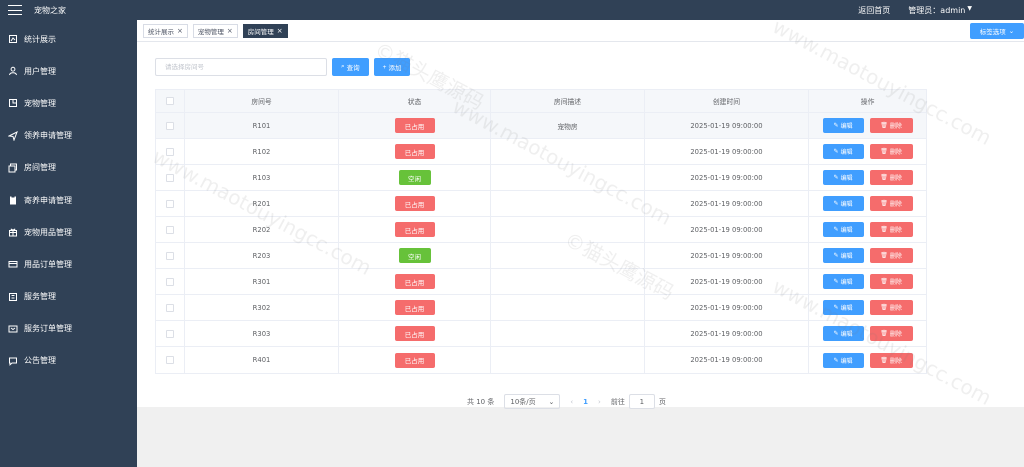 This screenshot has height=467, width=1024. Describe the element at coordinates (68, 168) in the screenshot. I see `sidebar-item: 房间管理` at that location.